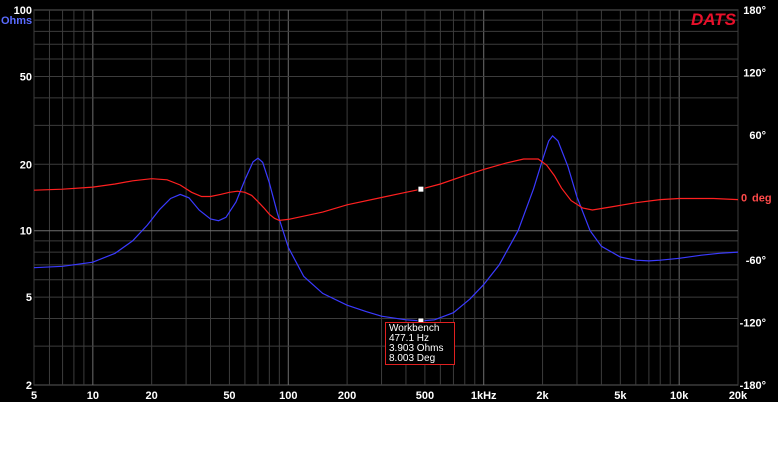 This screenshot has width=778, height=470. What do you see at coordinates (420, 343) in the screenshot?
I see `cursor-readout: Workbench 477.1 Hz 3.903 Ohms 8.003 Deg` at bounding box center [420, 343].